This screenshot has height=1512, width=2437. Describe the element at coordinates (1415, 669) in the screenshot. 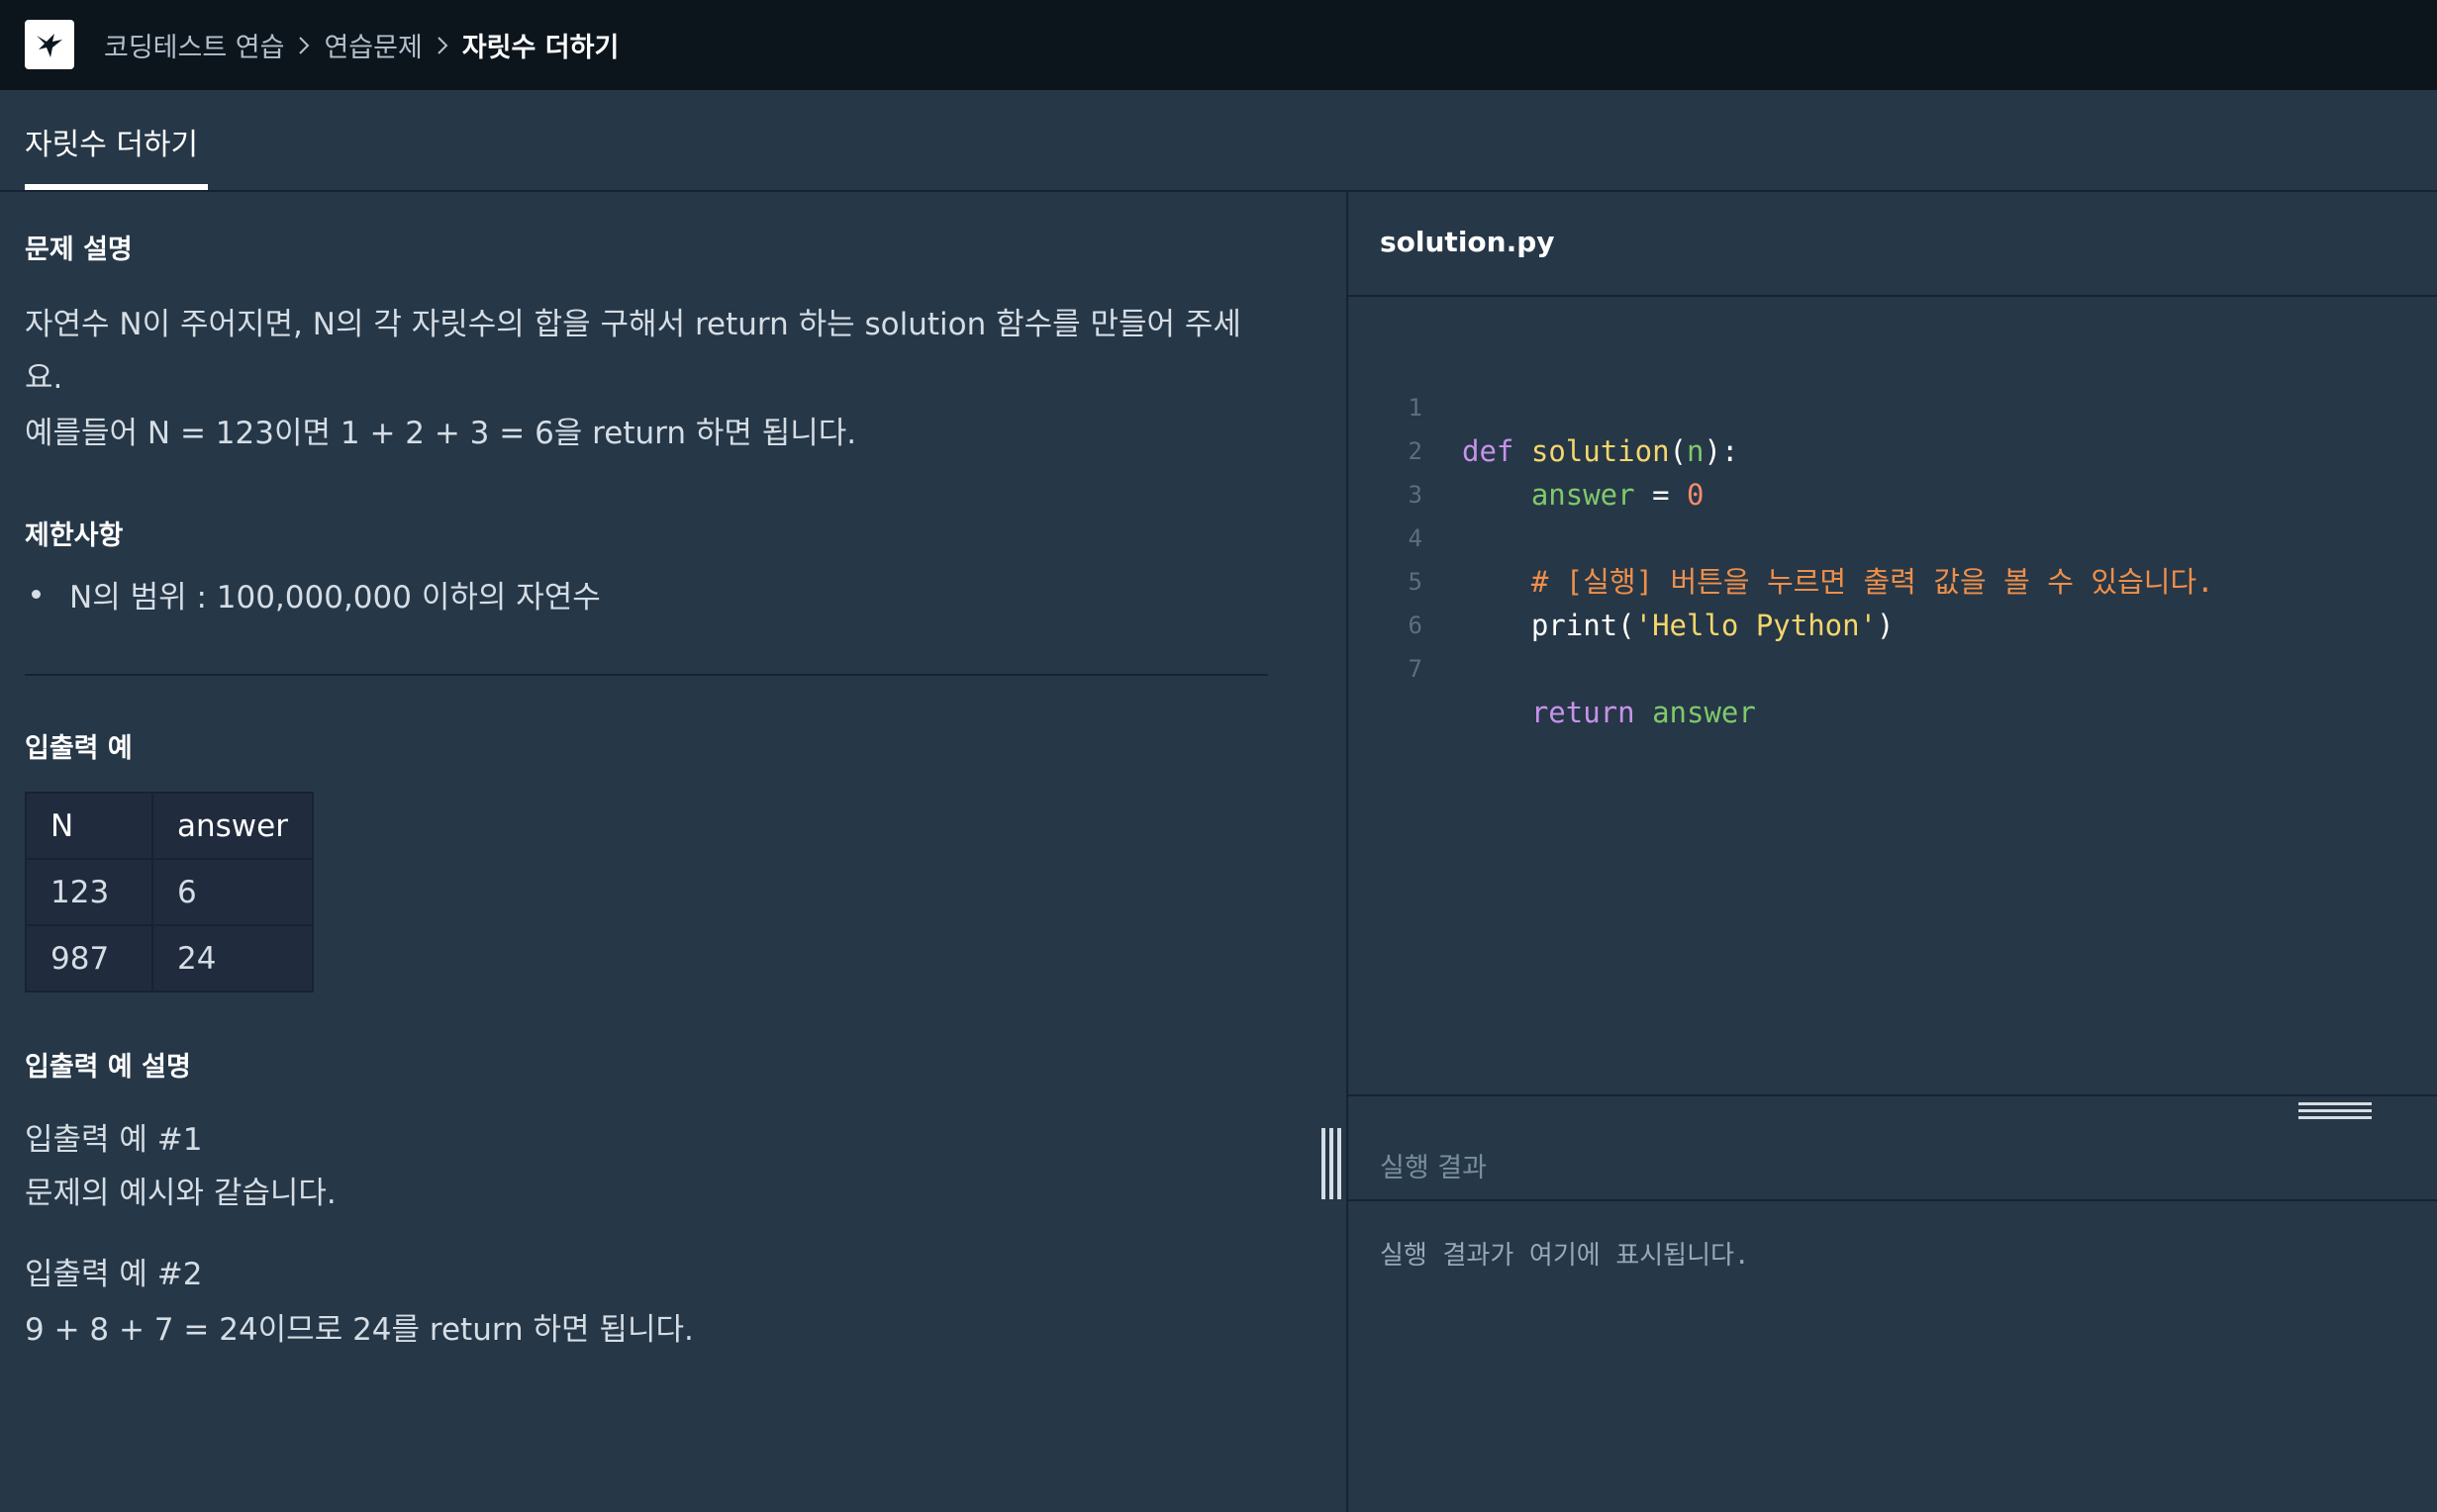

I see `line-number: 7` at that location.